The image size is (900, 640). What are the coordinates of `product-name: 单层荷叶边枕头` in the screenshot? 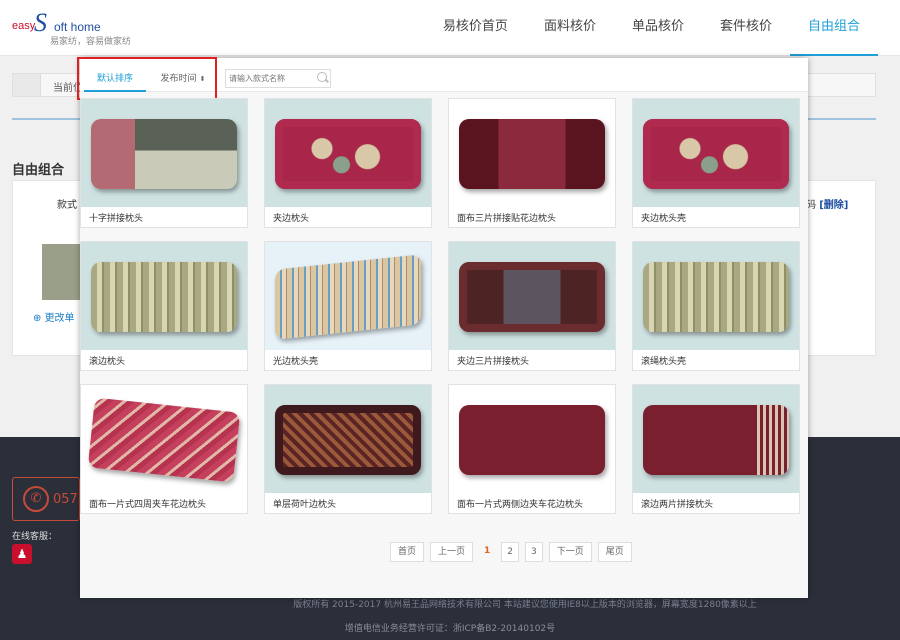 It's located at (305, 505).